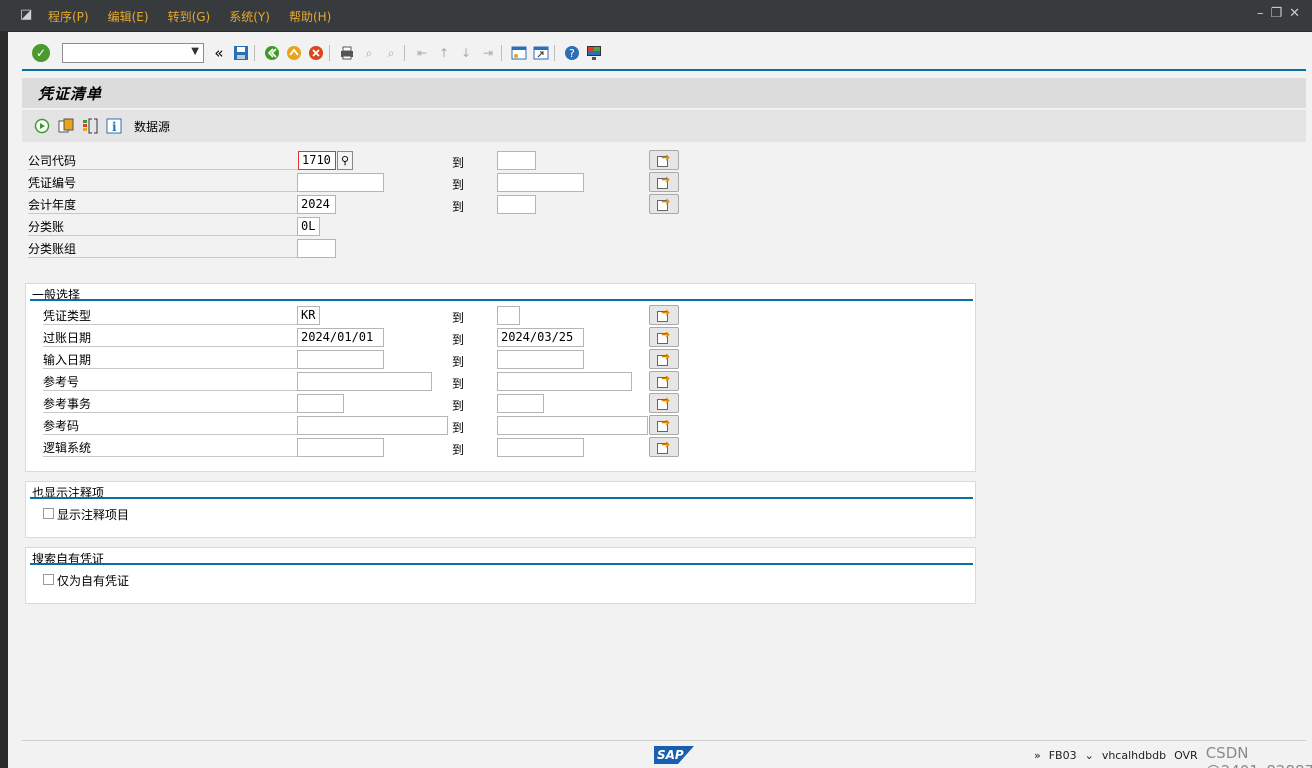 The image size is (1312, 768). What do you see at coordinates (656, 16) in the screenshot?
I see `title-bar: ◪ 程序(P) 编辑(E) 转到(G) 系统(Y) 帮助(H) – ❐ ✕` at bounding box center [656, 16].